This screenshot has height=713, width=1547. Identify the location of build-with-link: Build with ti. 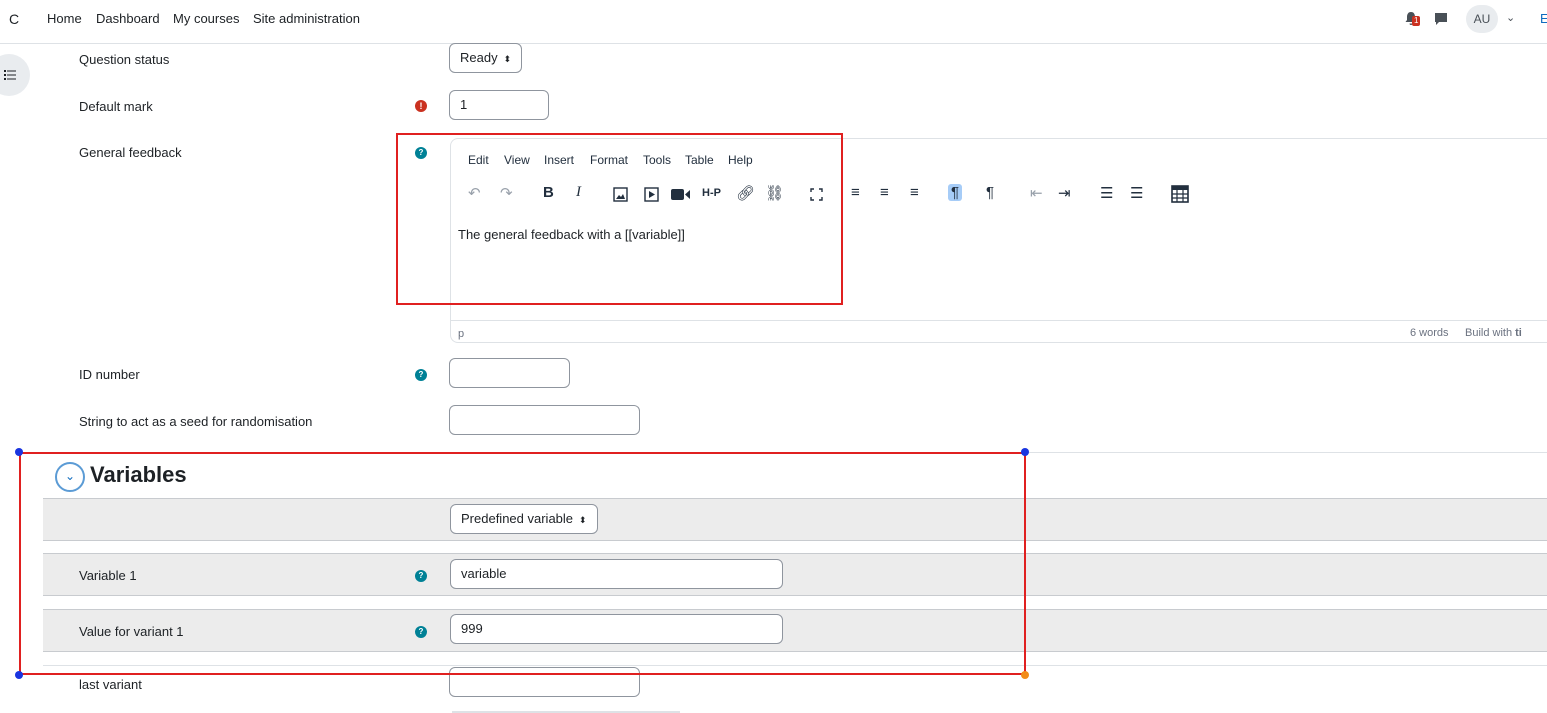
(1493, 333).